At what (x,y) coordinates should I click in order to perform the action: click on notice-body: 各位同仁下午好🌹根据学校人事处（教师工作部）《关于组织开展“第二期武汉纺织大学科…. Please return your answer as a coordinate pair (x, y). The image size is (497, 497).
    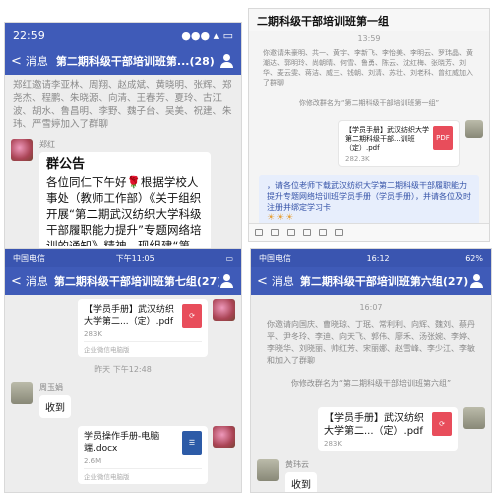
    Looking at the image, I should click on (124, 210).